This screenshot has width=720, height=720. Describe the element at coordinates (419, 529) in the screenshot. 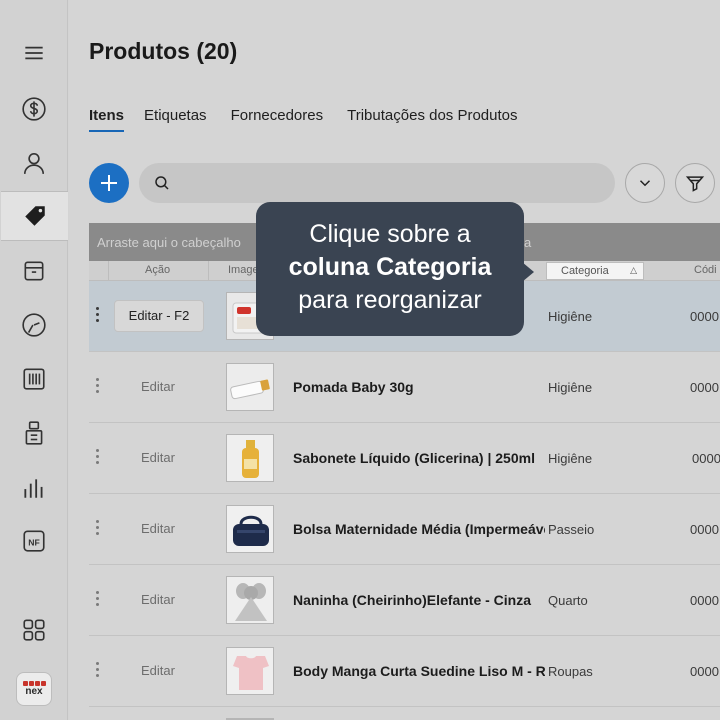

I see `product-name: Bolsa Maternidade Média (Impermeável)` at that location.